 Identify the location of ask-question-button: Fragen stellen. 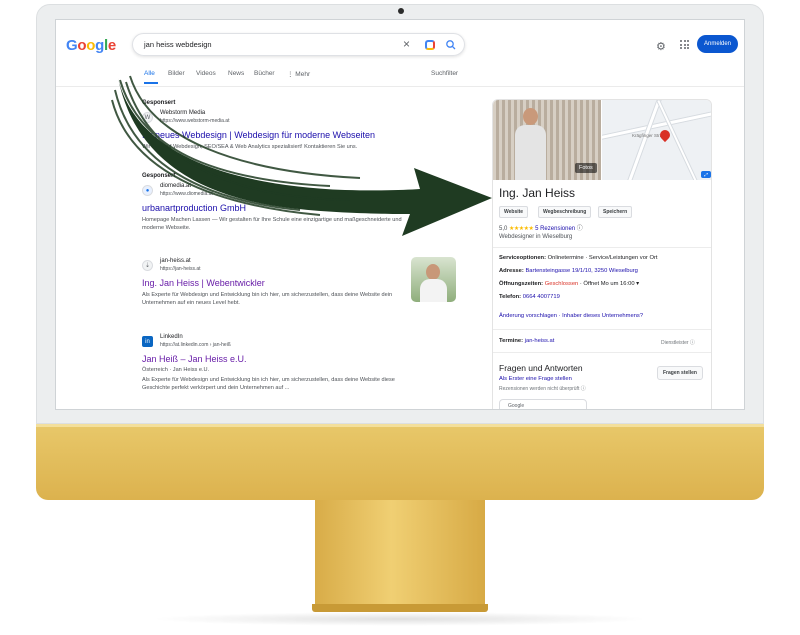
(680, 373).